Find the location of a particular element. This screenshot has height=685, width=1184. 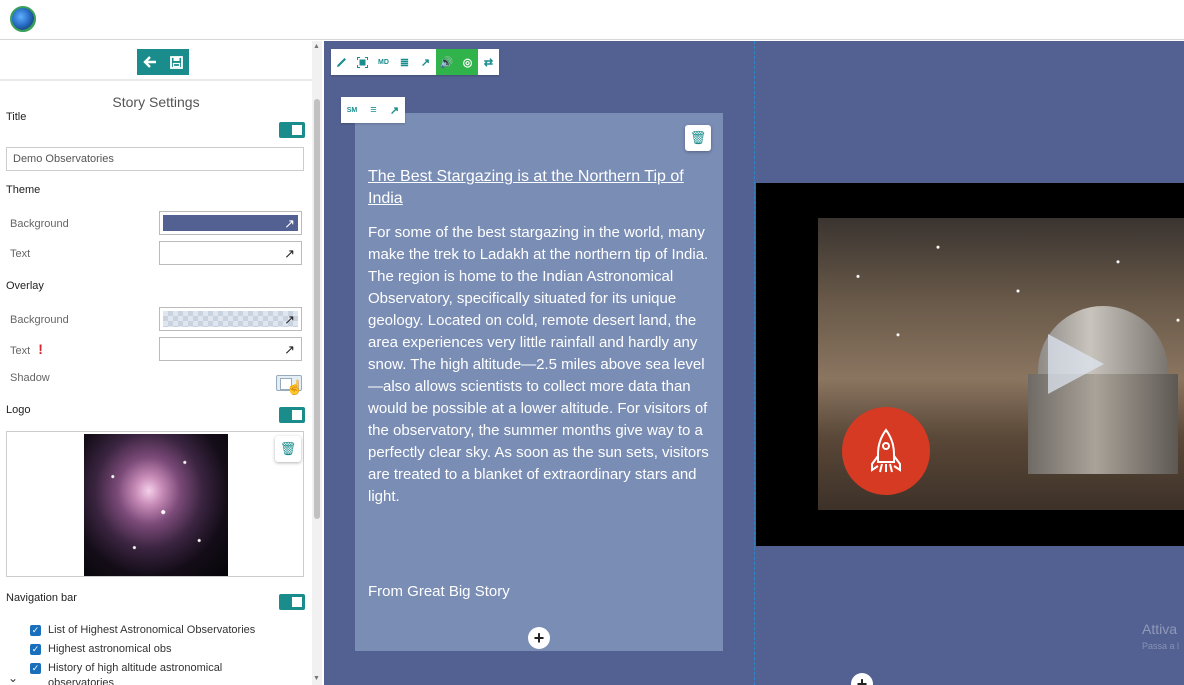

logo-image-container: 🗑 is located at coordinates (155, 504).